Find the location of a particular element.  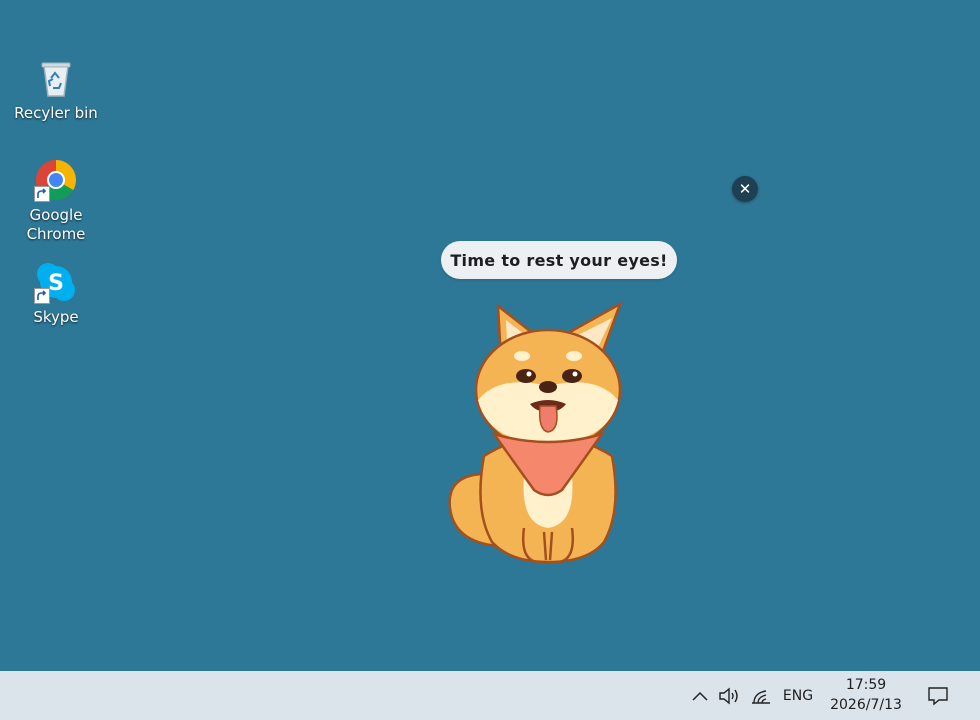

dog-eye-left is located at coordinates (526, 376).